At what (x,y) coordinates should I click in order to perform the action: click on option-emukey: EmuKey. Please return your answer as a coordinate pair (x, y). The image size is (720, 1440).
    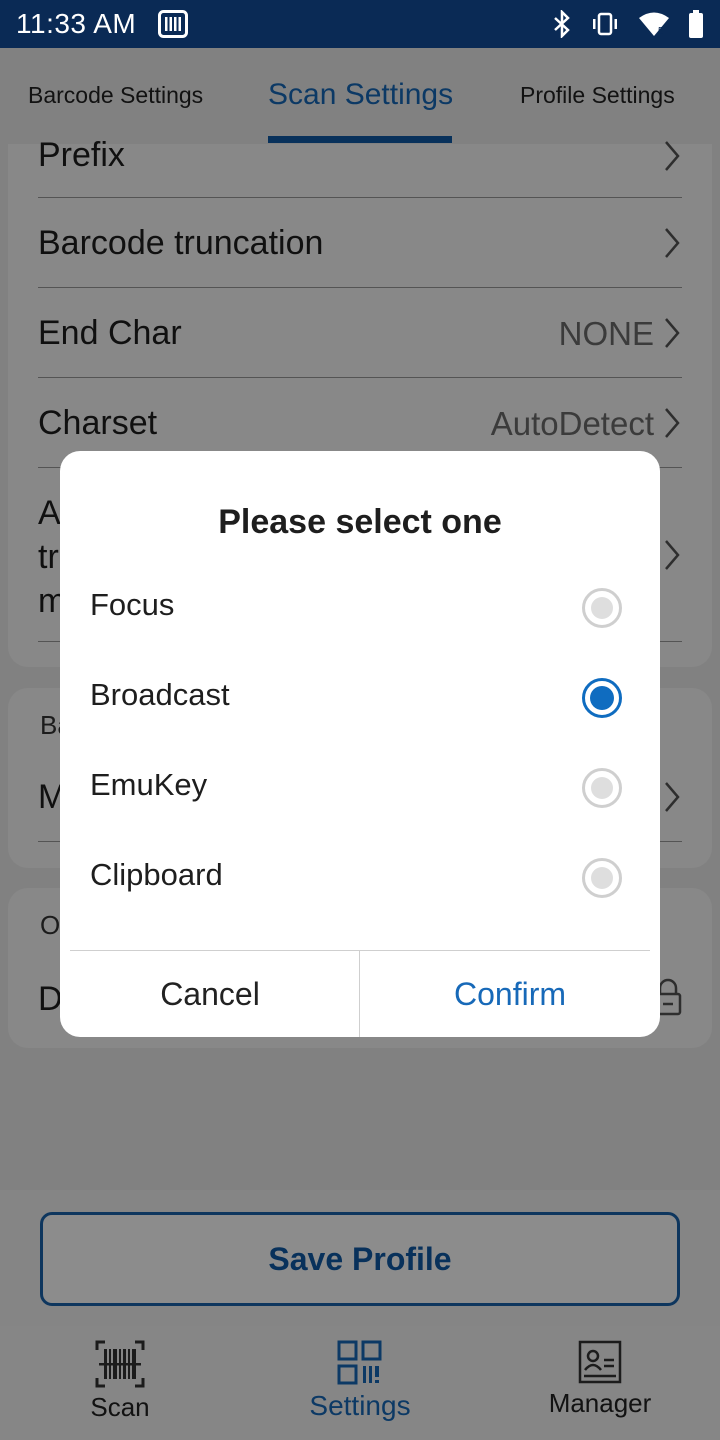
    Looking at the image, I should click on (360, 788).